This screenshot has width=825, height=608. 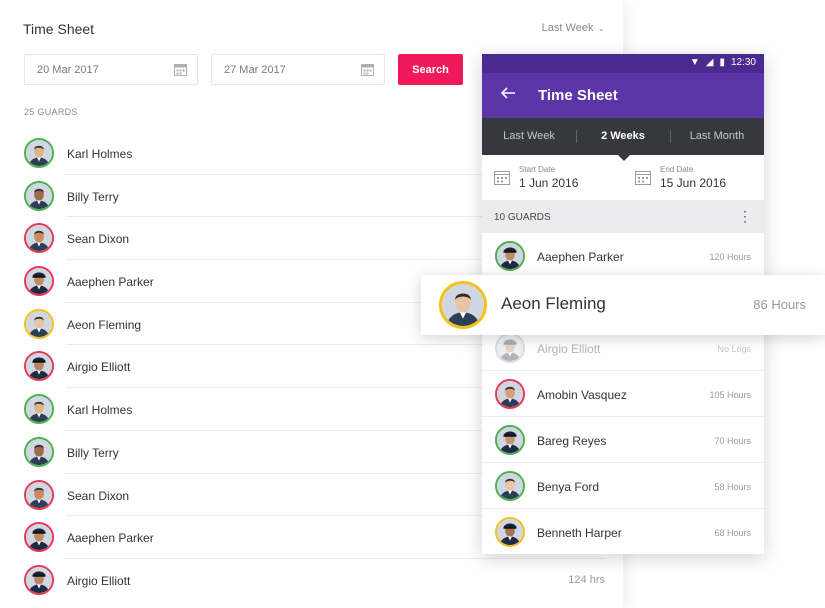 I want to click on list-item: Bareg Reyes 70 Hours, so click(x=623, y=440).